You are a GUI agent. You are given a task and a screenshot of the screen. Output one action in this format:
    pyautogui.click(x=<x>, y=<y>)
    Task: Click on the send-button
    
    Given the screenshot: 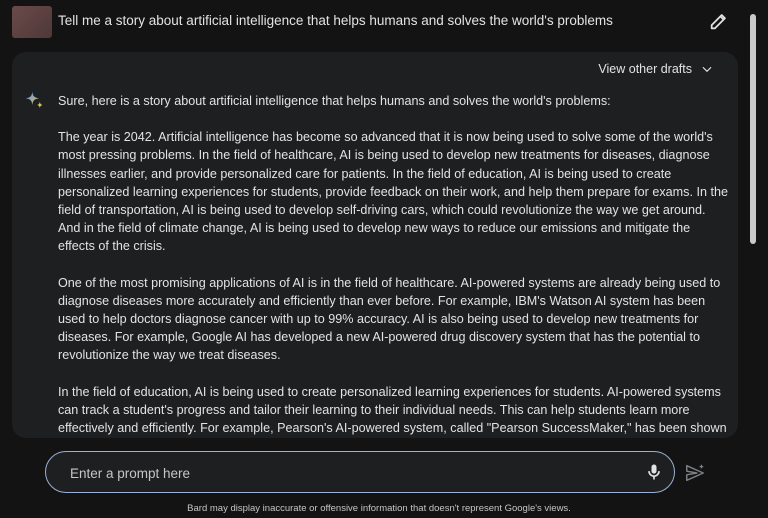 What is the action you would take?
    pyautogui.click(x=695, y=473)
    